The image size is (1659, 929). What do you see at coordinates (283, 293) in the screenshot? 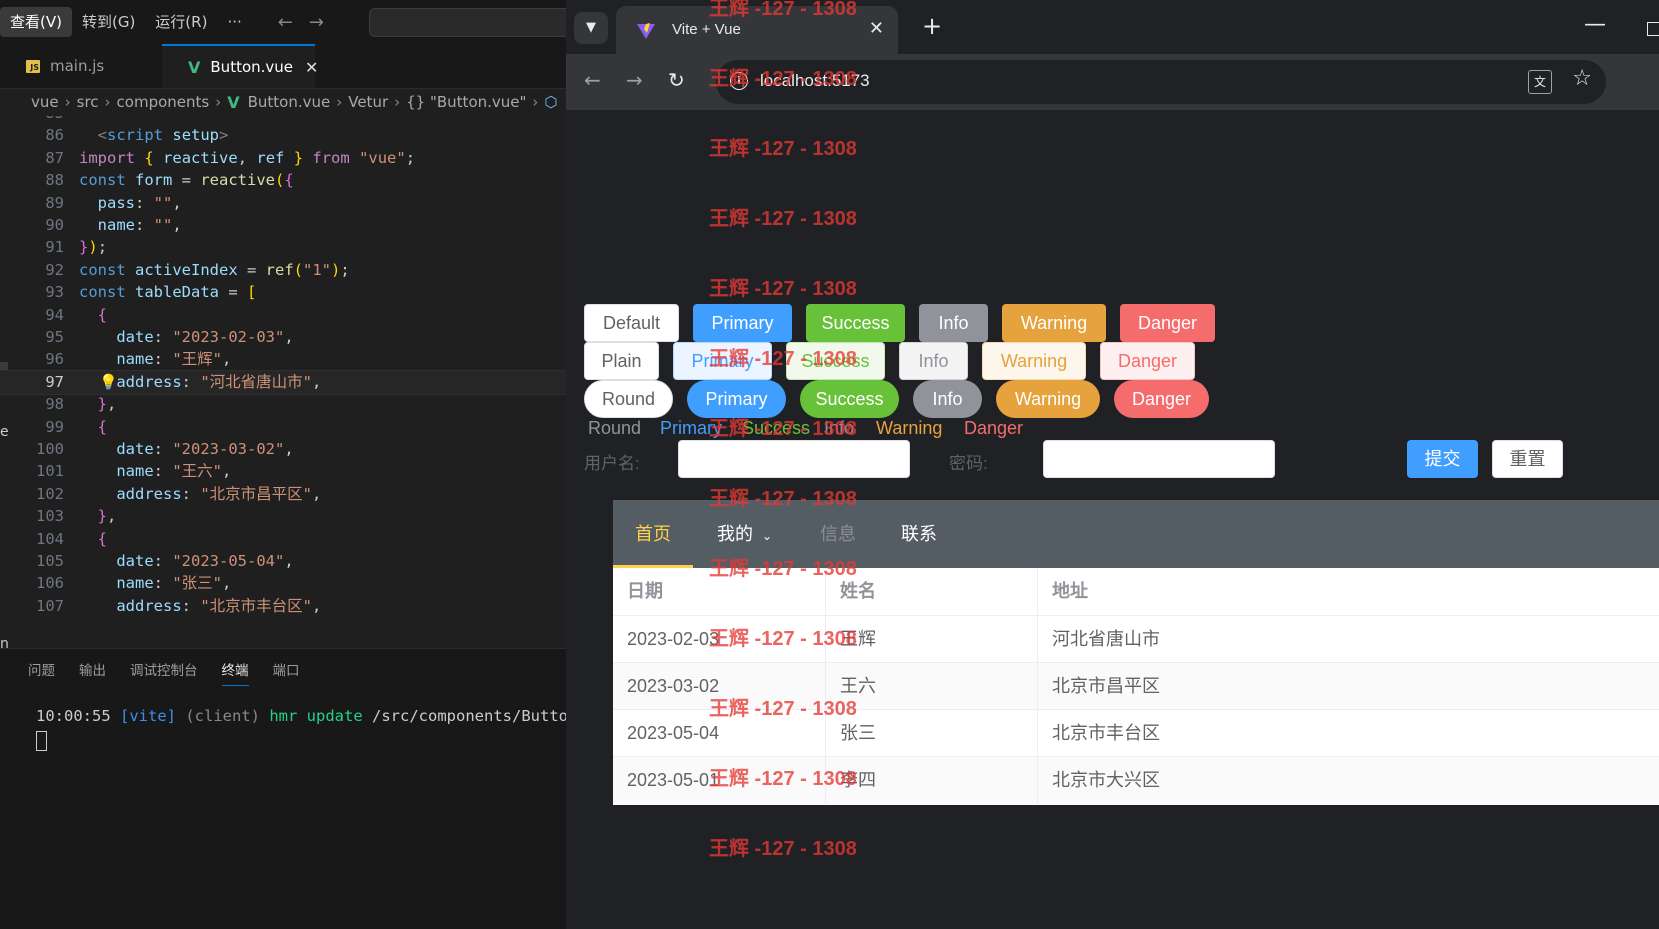
I see `code-line: 93 const tableData = [` at bounding box center [283, 293].